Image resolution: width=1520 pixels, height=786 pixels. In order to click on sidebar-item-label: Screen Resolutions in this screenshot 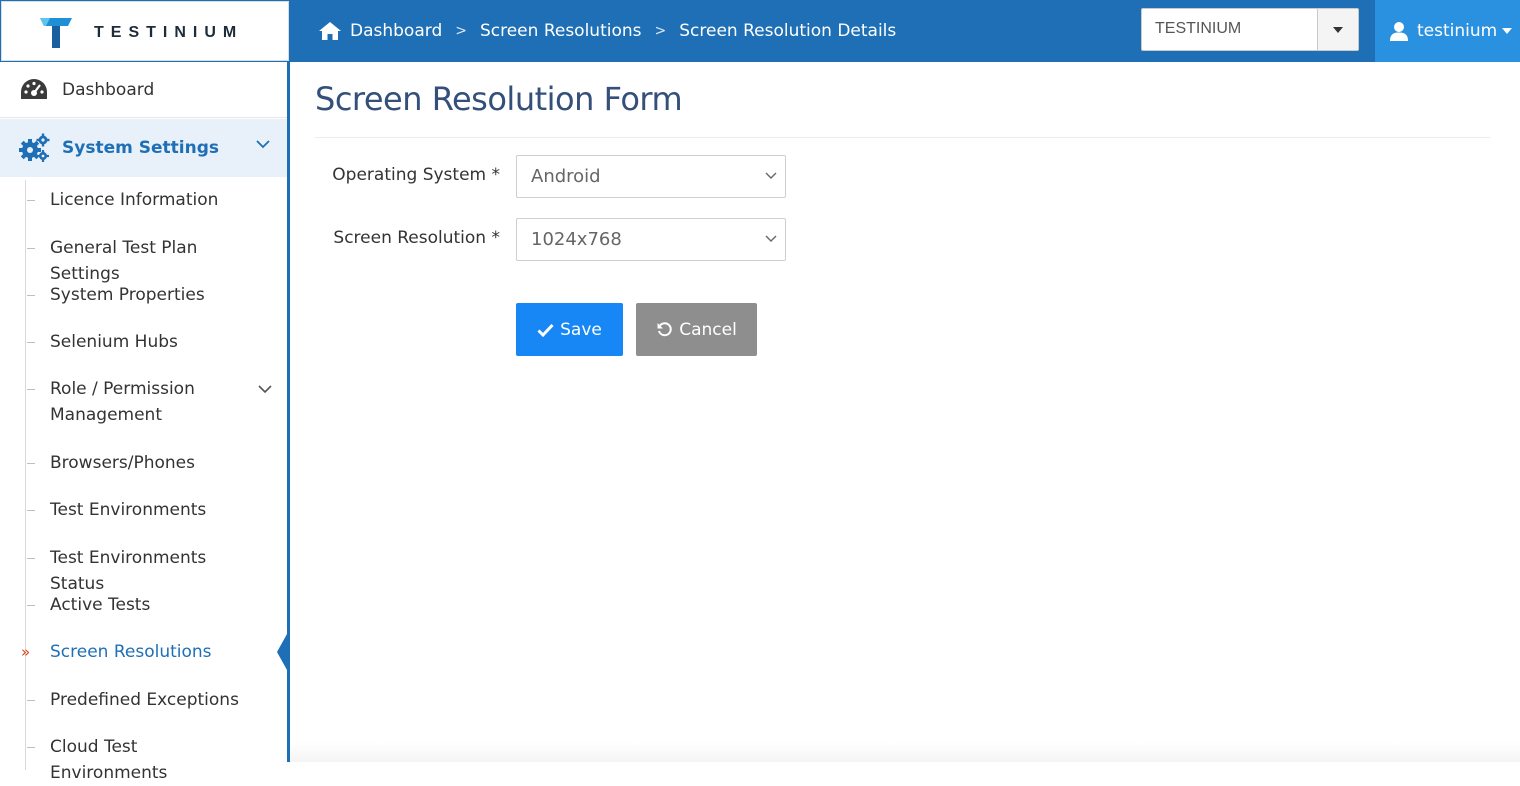, I will do `click(131, 652)`.